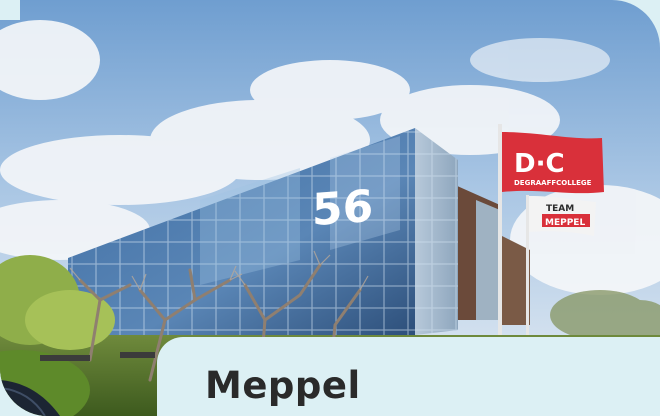 This screenshot has width=660, height=416. Describe the element at coordinates (539, 164) in the screenshot. I see `flag-logo: D·C` at that location.